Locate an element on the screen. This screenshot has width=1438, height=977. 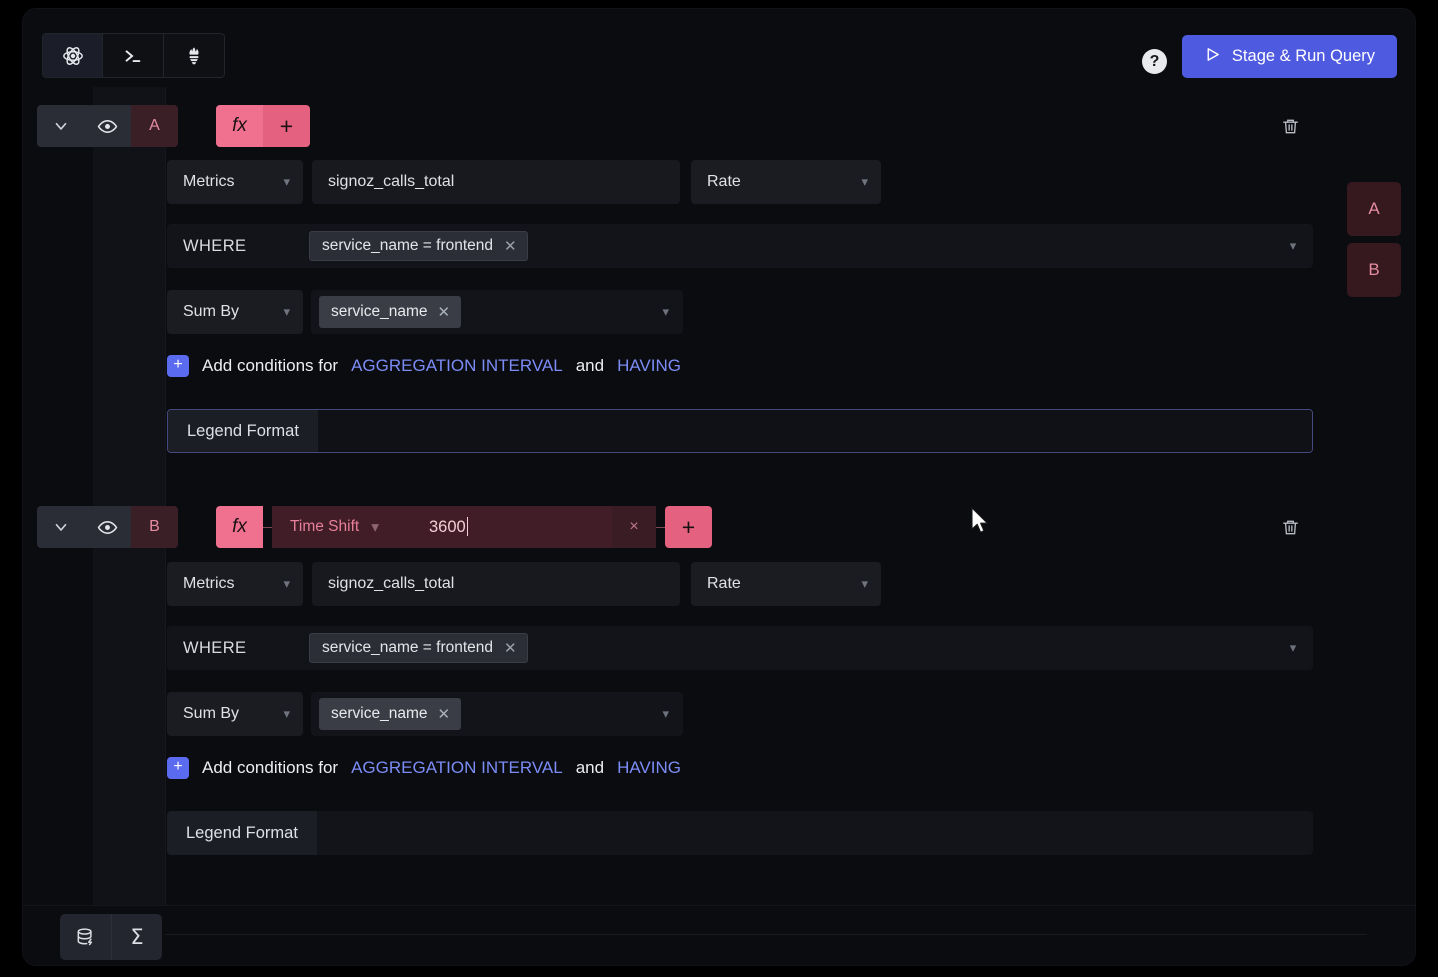
query-b-visibility-toggle is located at coordinates (107, 527).